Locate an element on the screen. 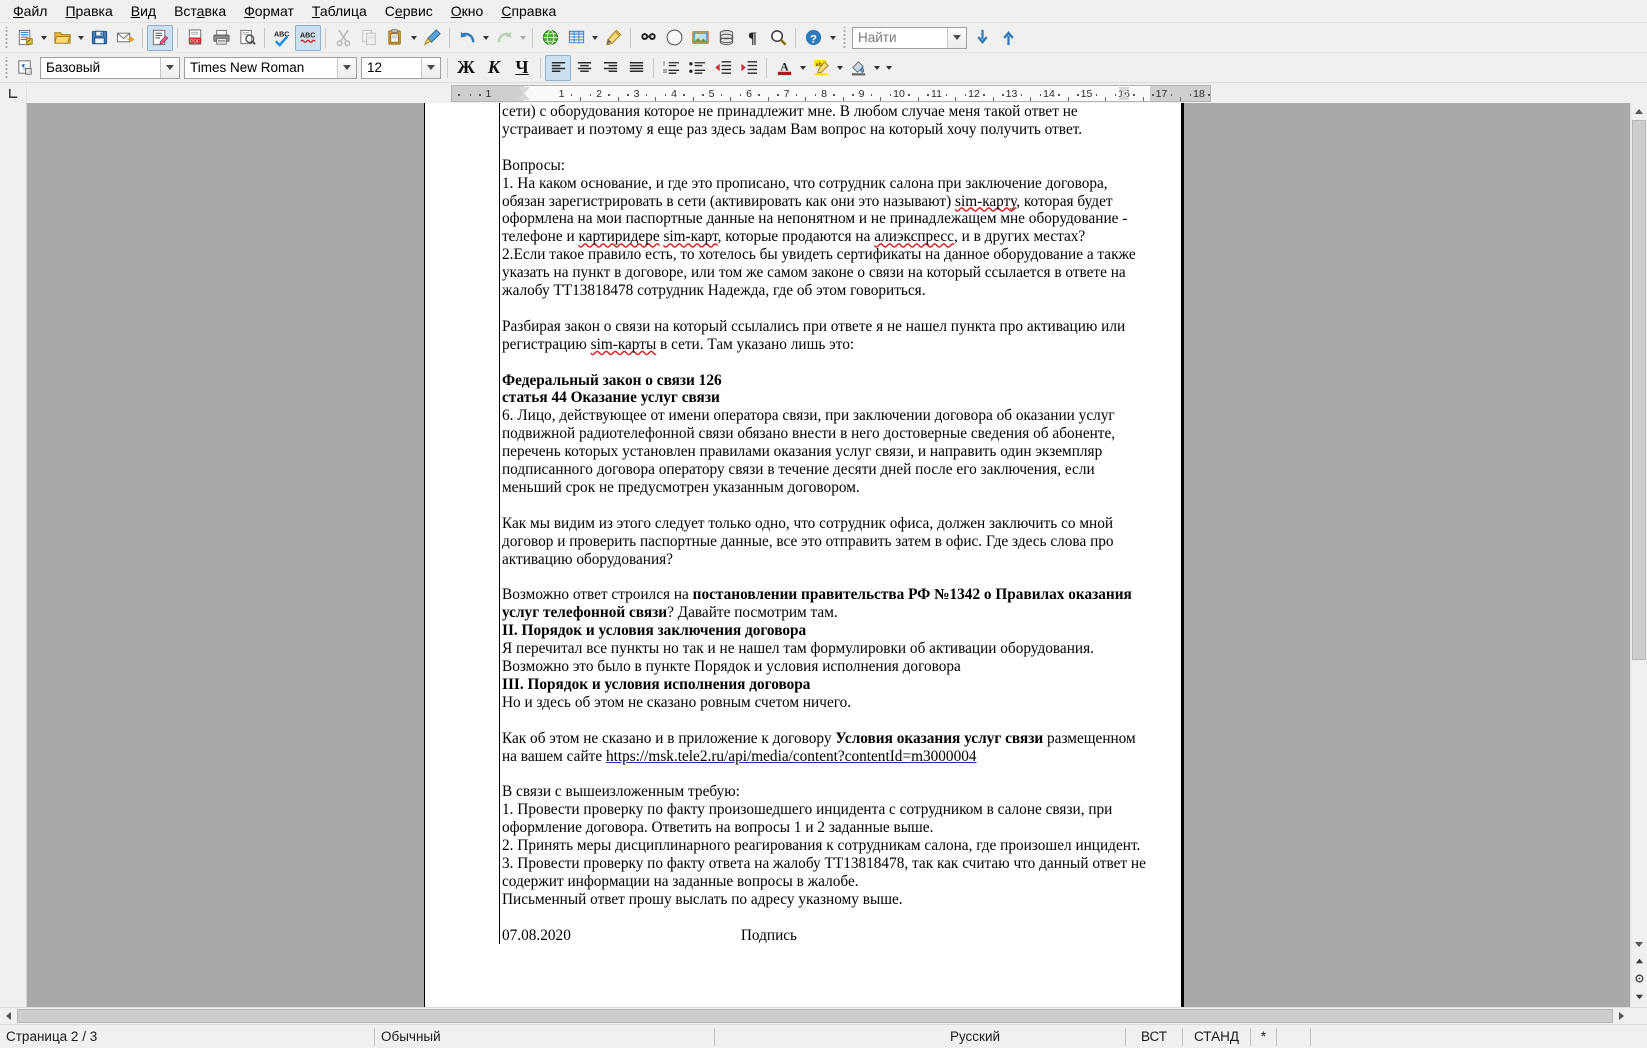 This screenshot has width=1647, height=1048. menu-file: Файл is located at coordinates (30, 11).